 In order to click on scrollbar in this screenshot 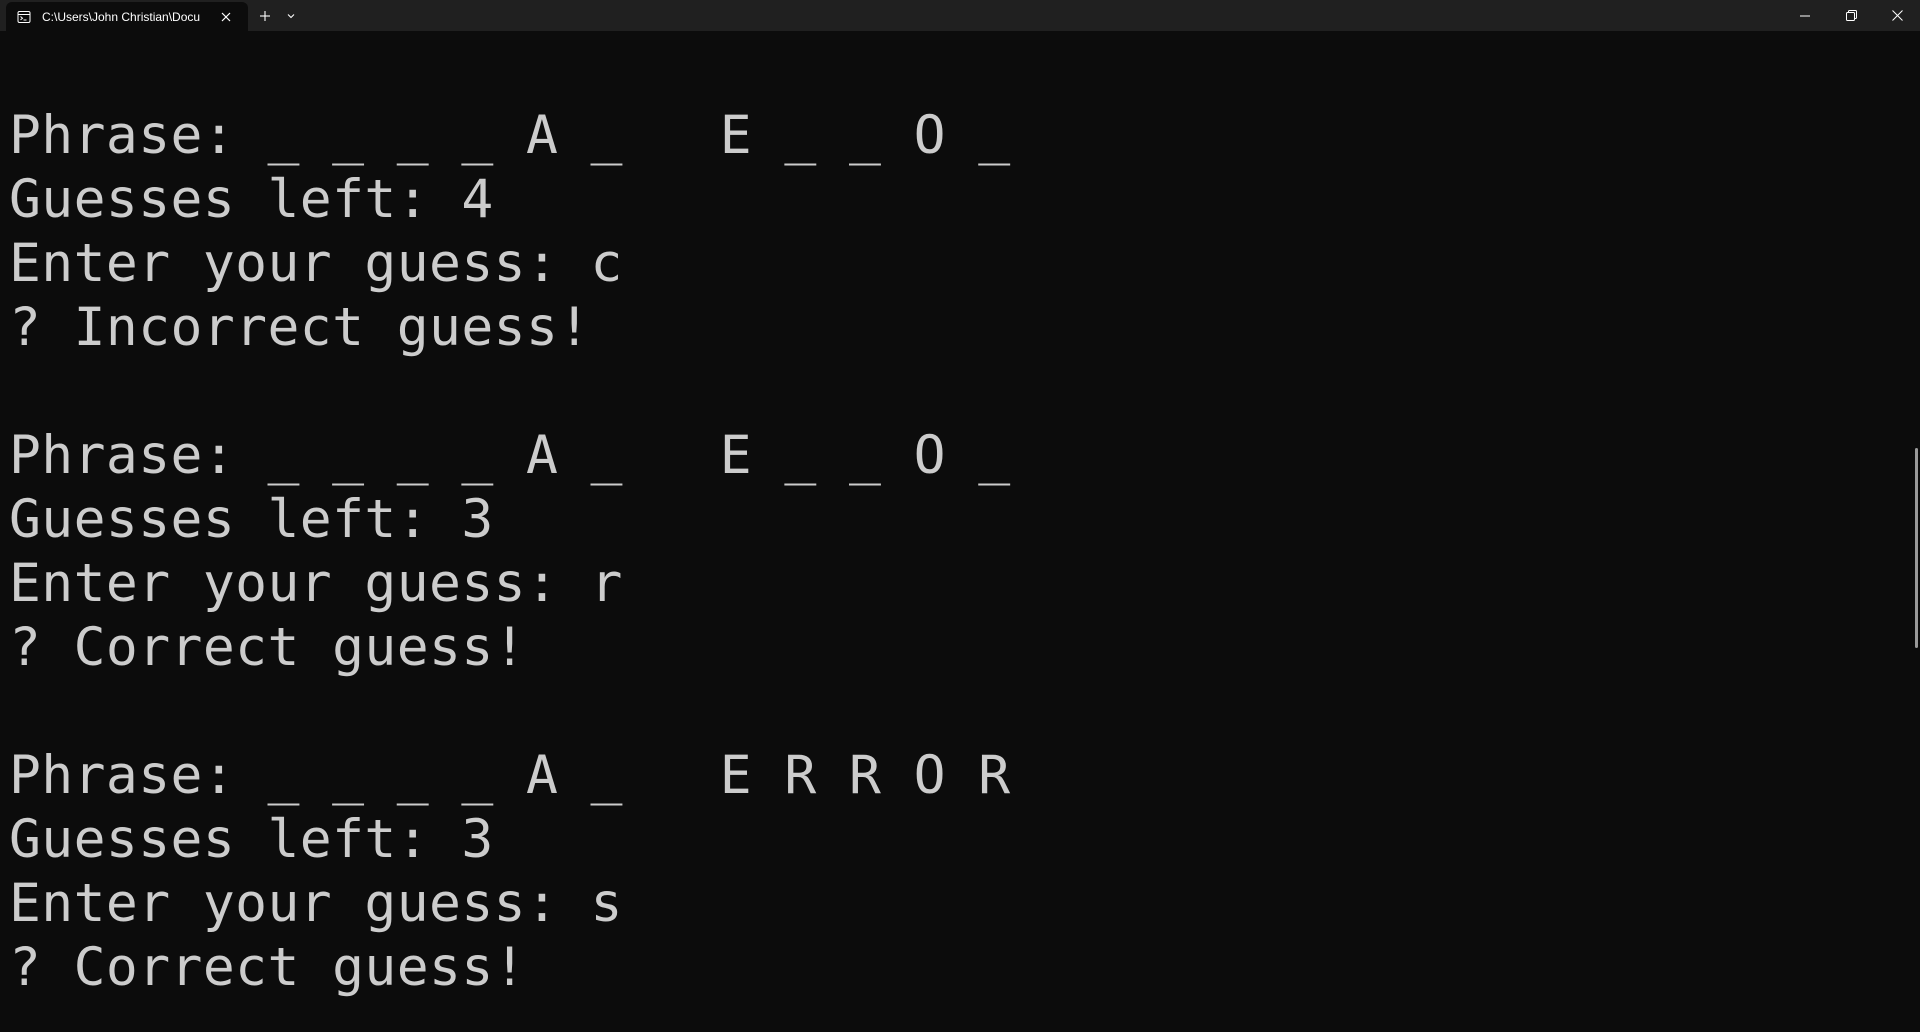, I will do `click(1910, 531)`.